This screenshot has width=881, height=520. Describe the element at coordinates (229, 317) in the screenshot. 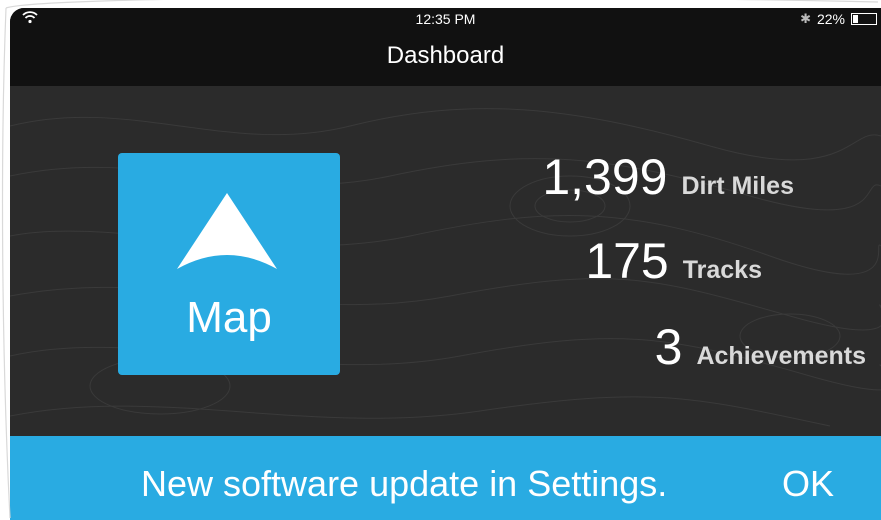

I see `map-button-label: Map` at that location.